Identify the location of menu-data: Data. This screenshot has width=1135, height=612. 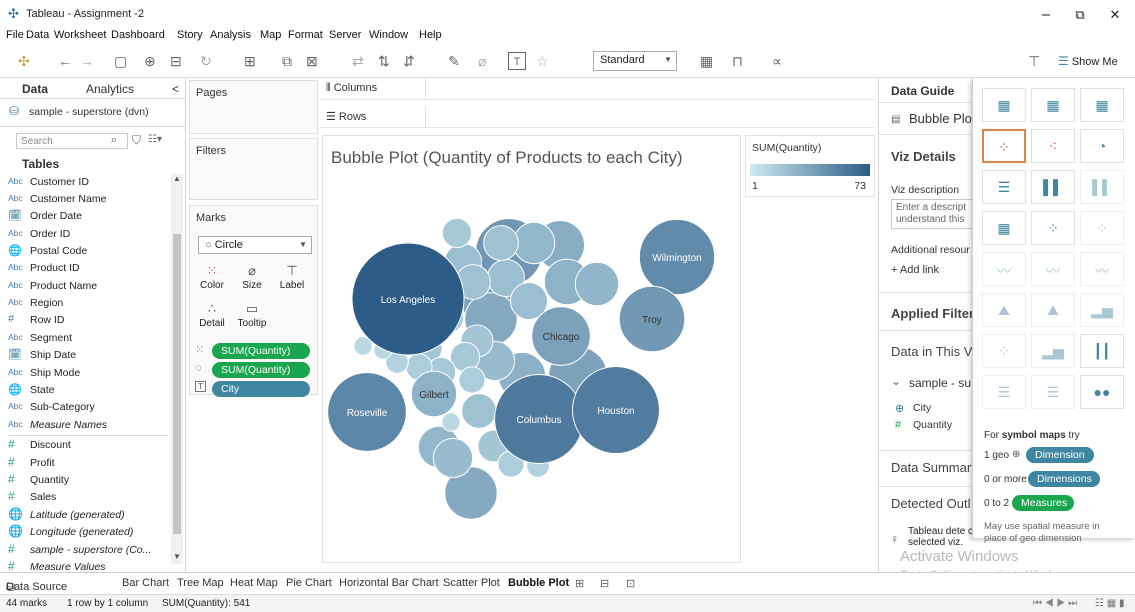
(37, 35).